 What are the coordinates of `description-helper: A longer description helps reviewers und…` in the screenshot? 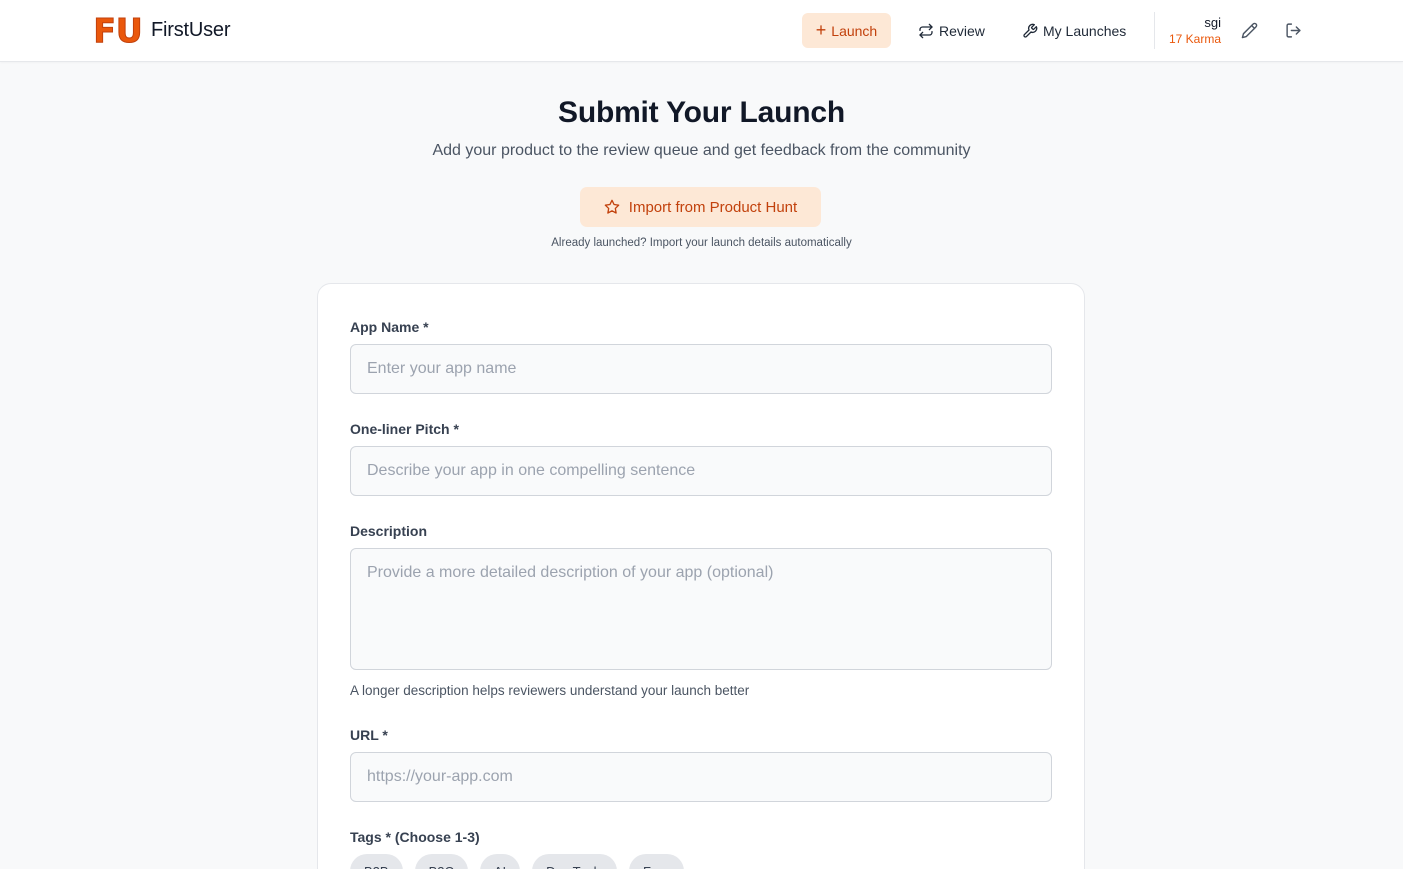 It's located at (550, 690).